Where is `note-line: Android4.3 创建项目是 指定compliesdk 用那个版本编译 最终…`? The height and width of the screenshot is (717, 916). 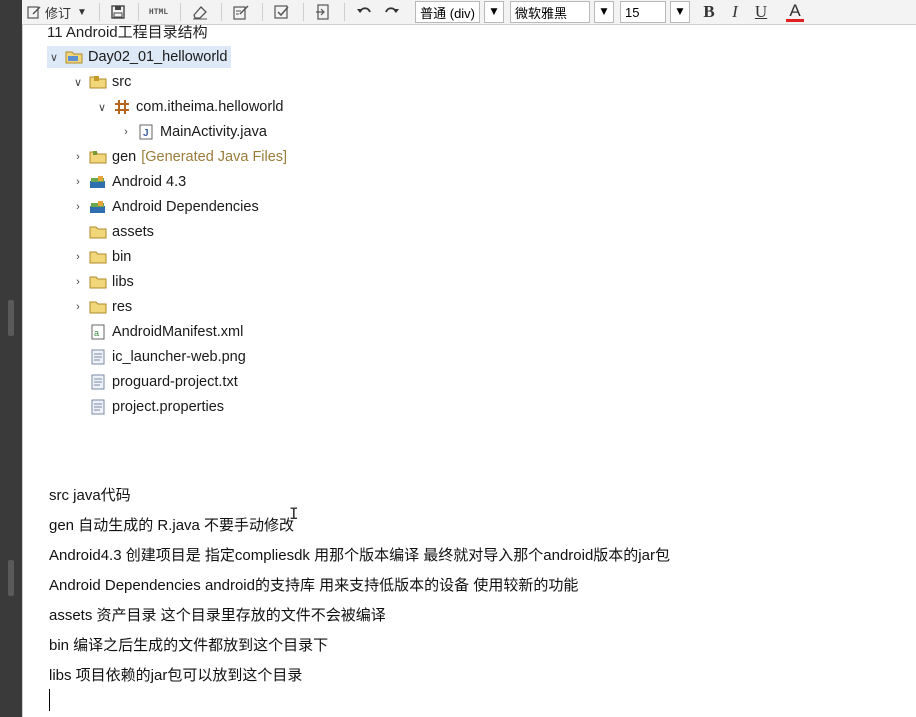 note-line: Android4.3 创建项目是 指定compliesdk 用那个版本编译 最终… is located at coordinates (359, 555).